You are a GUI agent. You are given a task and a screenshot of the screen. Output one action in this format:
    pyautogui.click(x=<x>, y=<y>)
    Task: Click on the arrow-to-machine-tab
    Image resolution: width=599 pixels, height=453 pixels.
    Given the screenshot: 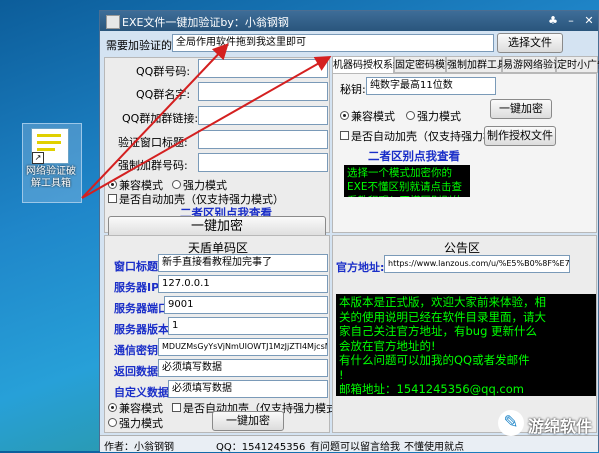 What is the action you would take?
    pyautogui.click(x=206, y=127)
    